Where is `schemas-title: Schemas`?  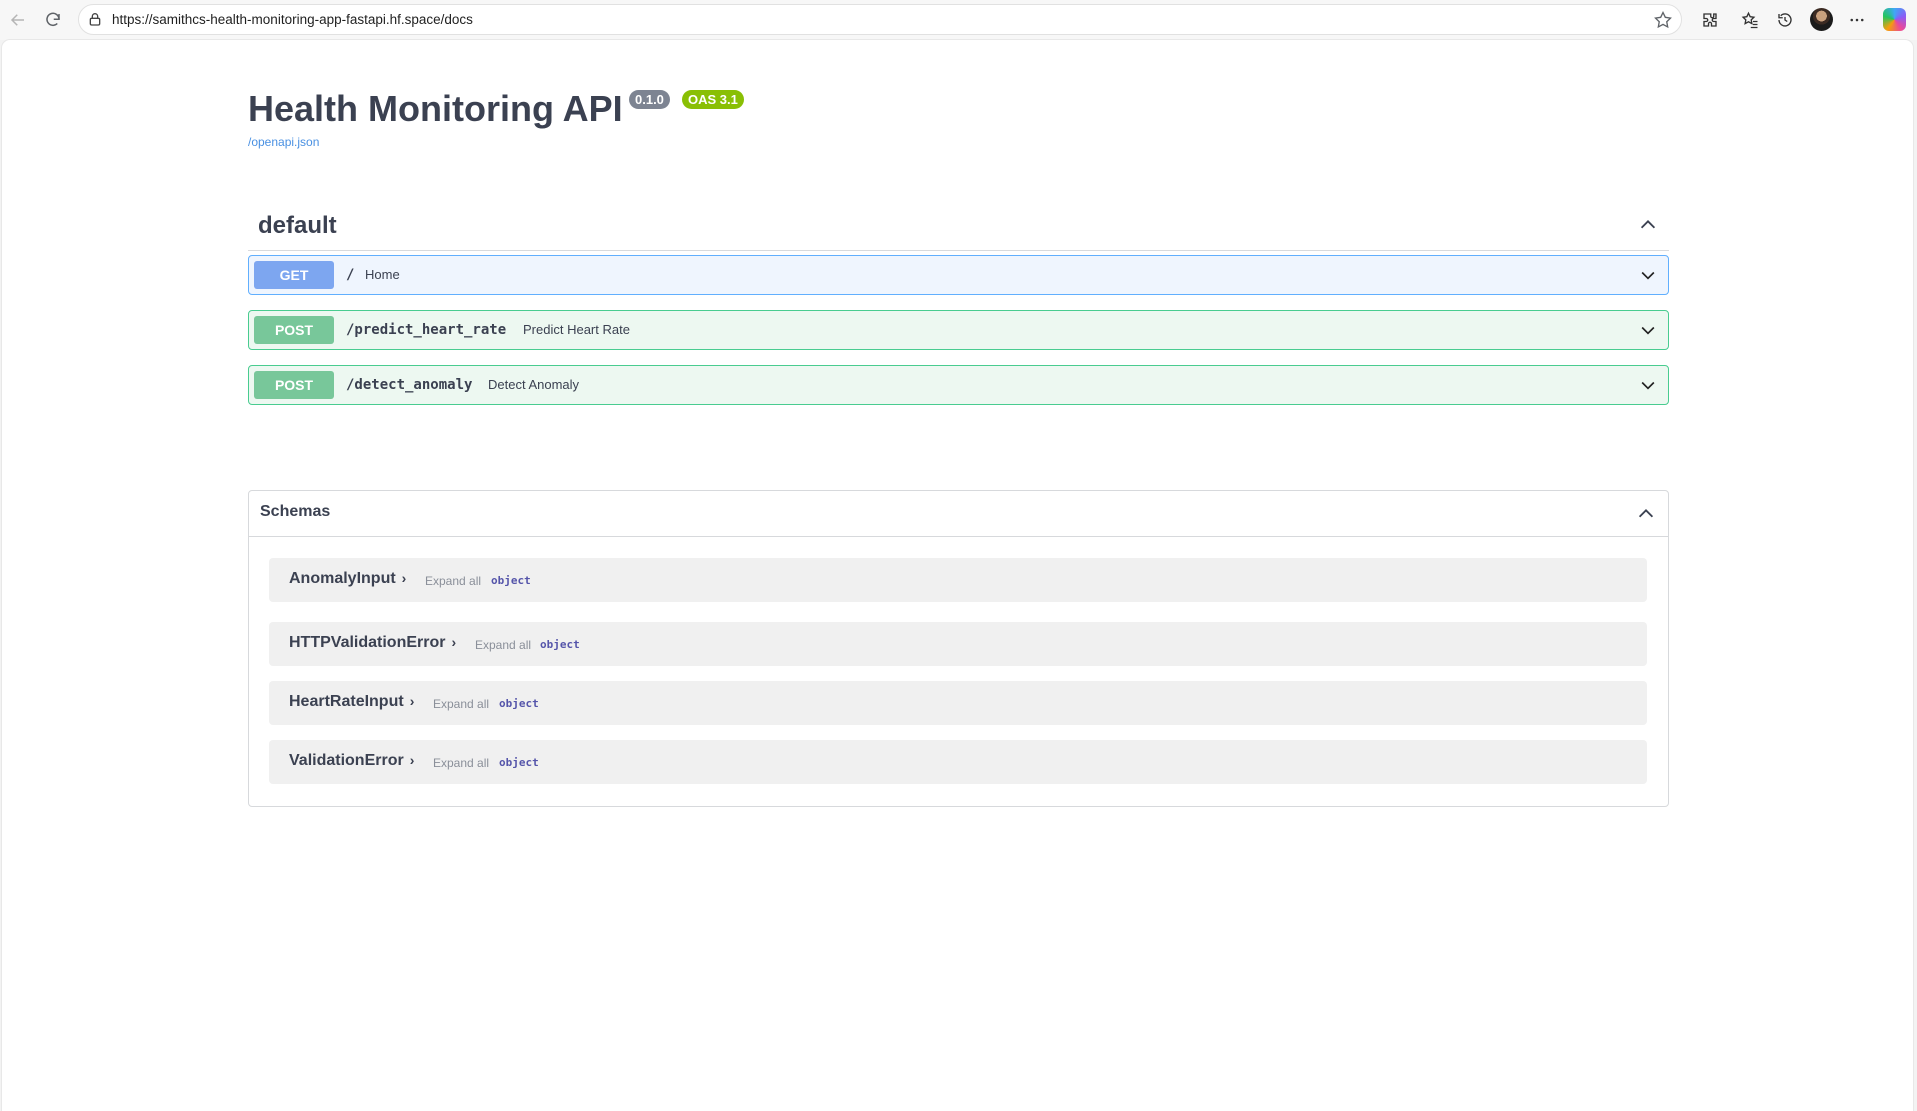 schemas-title: Schemas is located at coordinates (295, 511).